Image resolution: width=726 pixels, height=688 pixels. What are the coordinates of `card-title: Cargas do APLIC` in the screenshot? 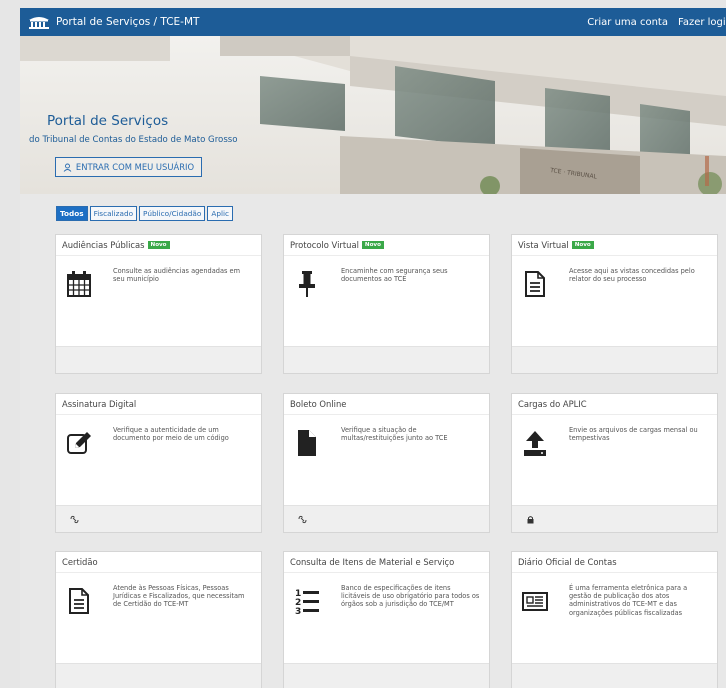 It's located at (552, 404).